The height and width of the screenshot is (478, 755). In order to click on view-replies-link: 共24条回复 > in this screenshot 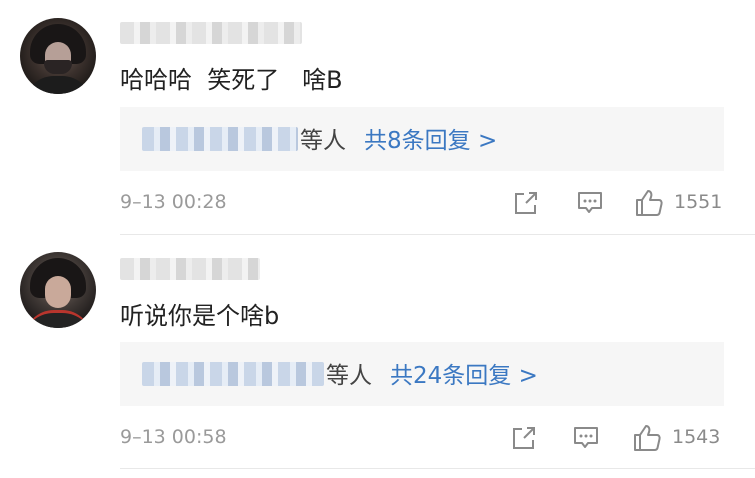, I will do `click(464, 373)`.